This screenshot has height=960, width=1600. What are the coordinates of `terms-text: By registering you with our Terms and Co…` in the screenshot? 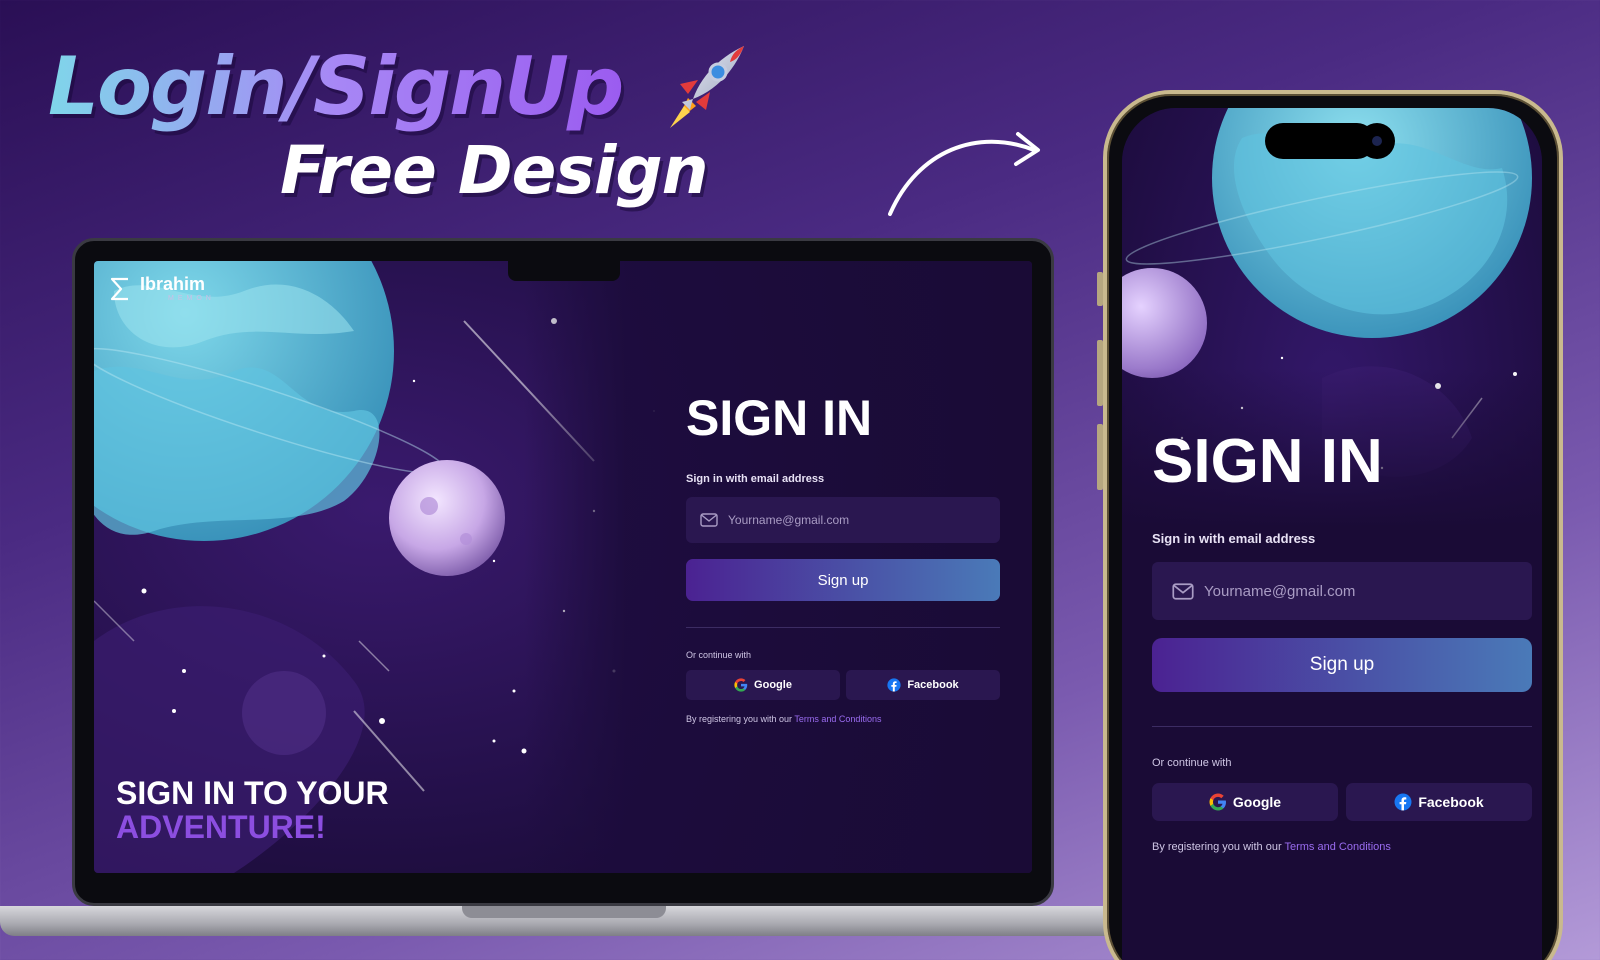 It's located at (843, 719).